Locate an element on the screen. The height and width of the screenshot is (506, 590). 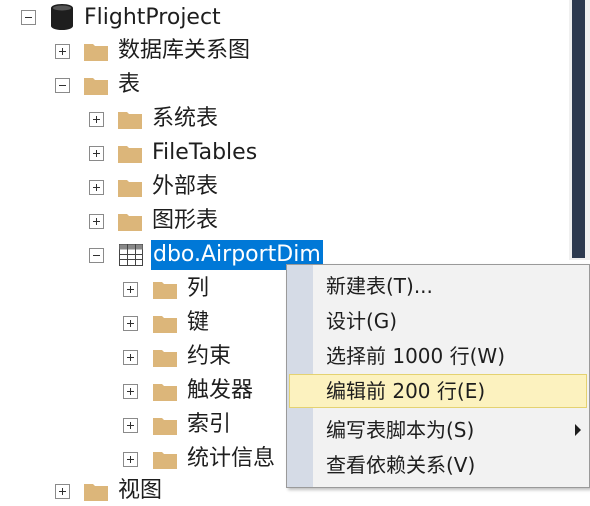
expand-toggle-constraints is located at coordinates (130, 357).